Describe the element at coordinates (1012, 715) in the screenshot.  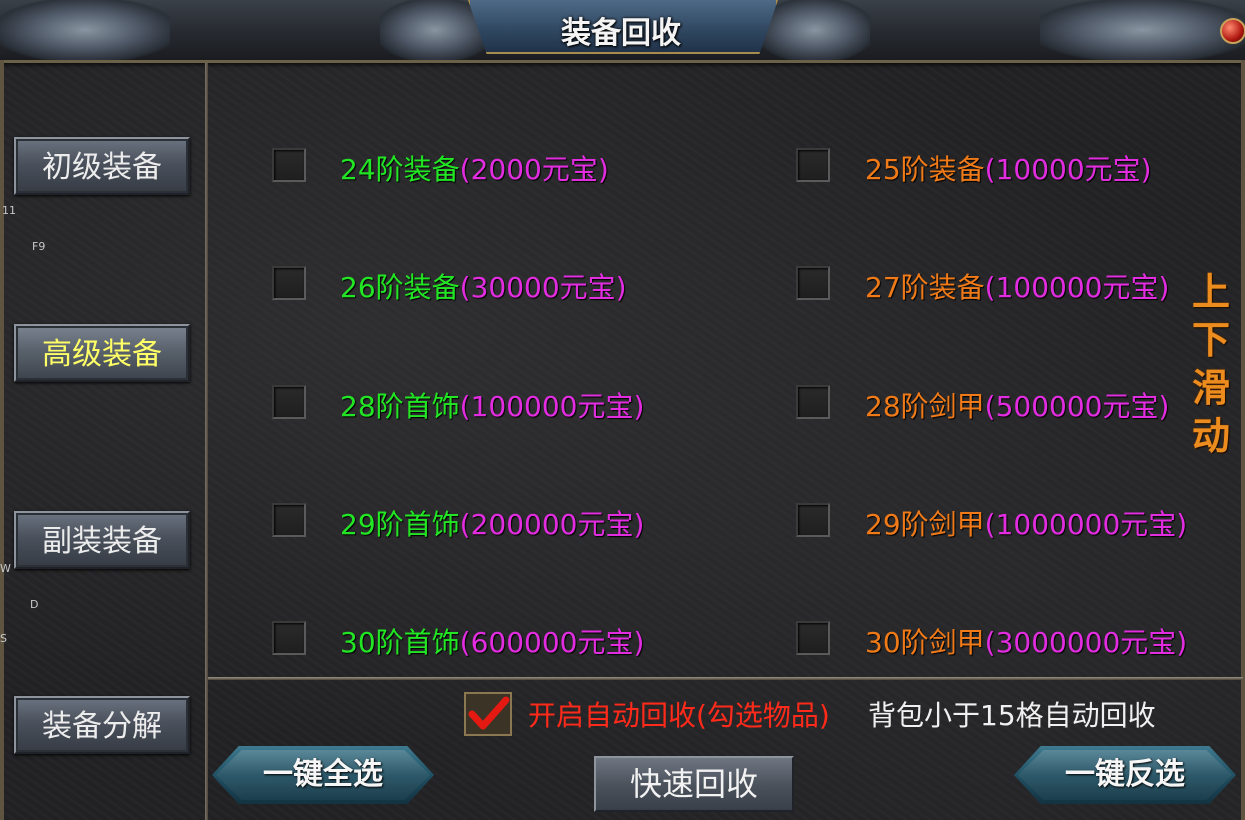
I see `auto-recycle-hint: 背包小于15格自动回收` at that location.